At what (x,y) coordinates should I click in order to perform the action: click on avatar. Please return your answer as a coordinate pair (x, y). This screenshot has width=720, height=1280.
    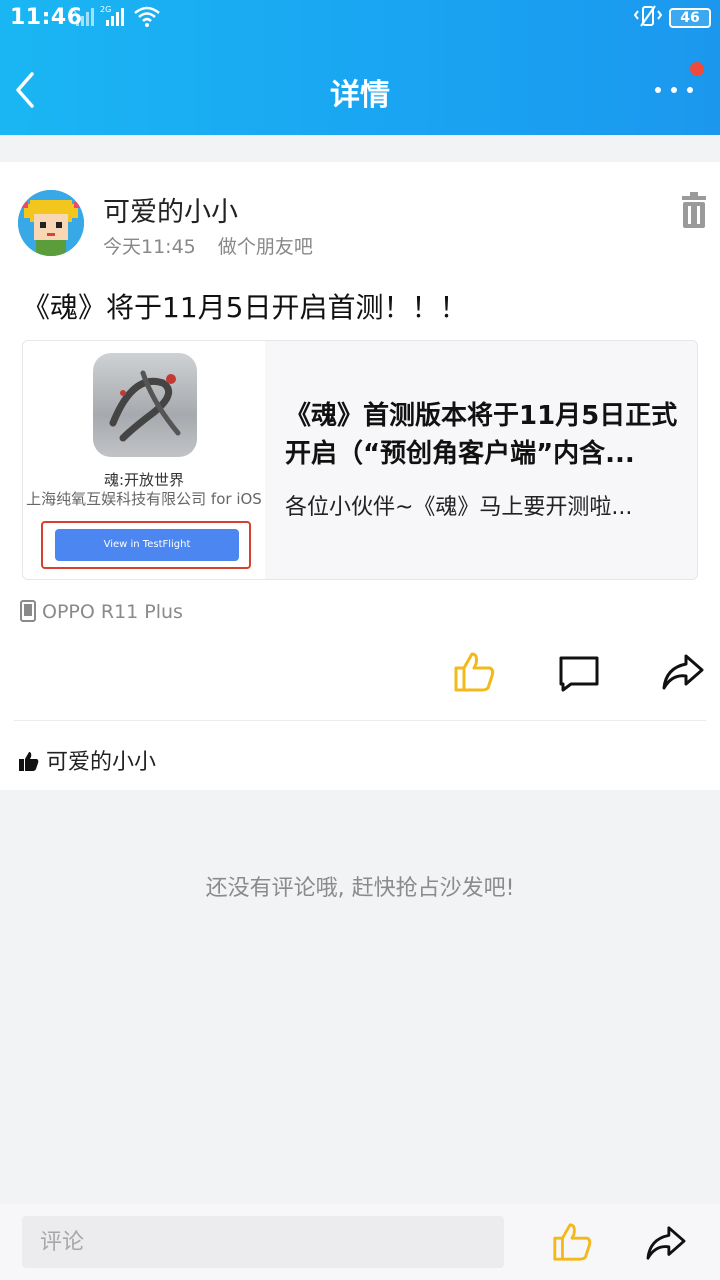
    Looking at the image, I should click on (51, 223).